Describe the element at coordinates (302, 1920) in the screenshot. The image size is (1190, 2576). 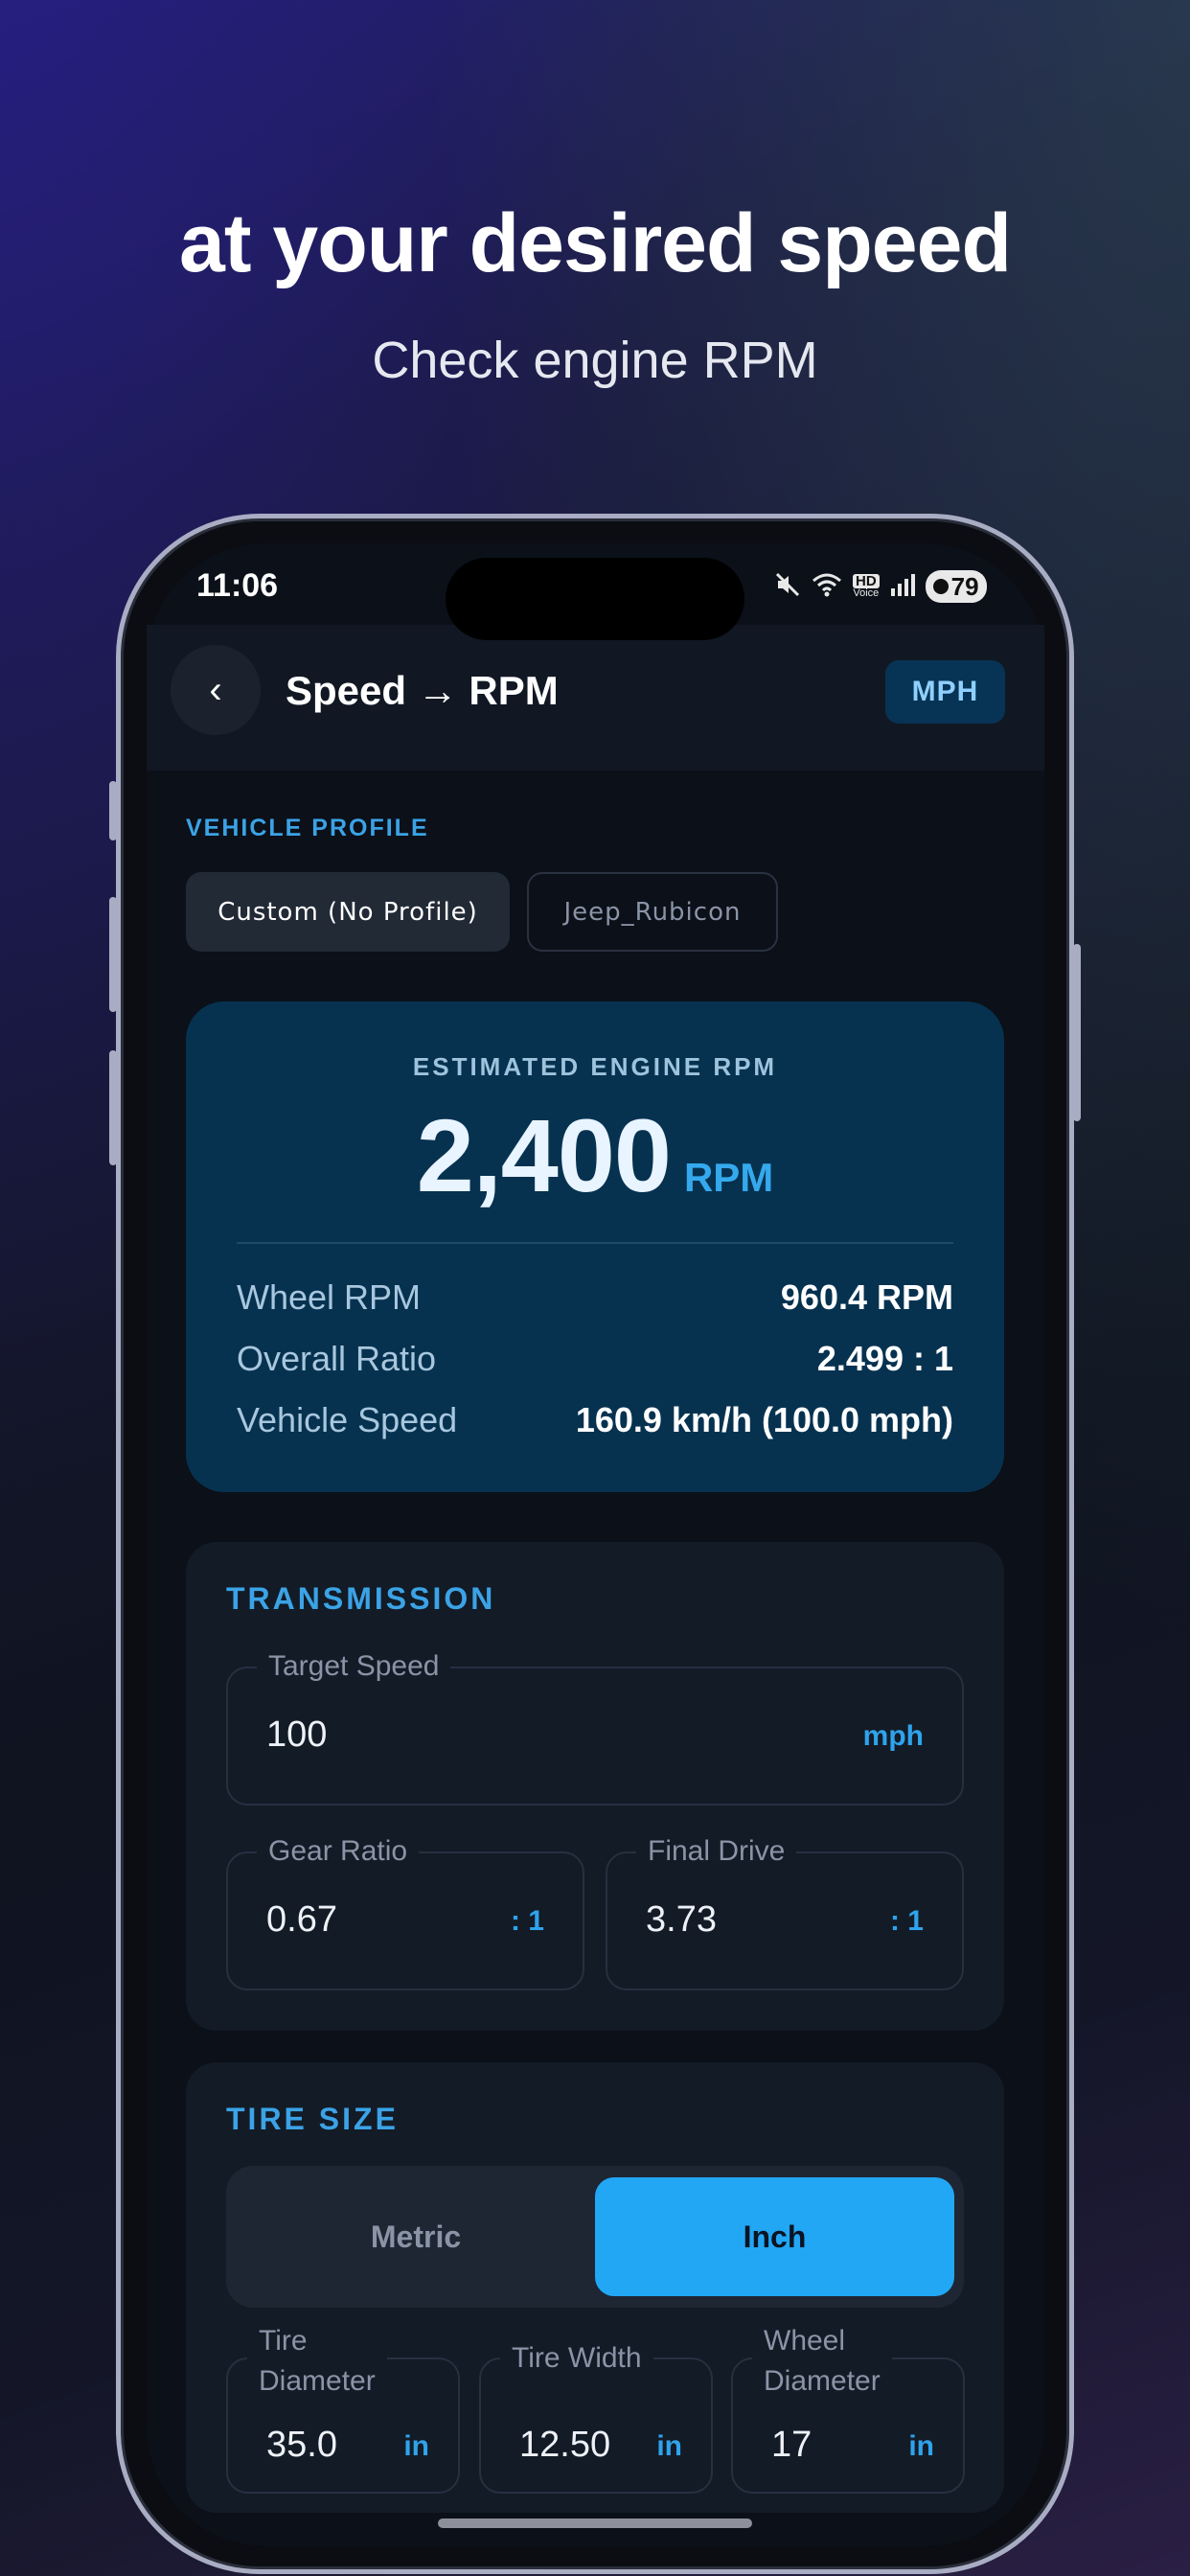
I see `gear-ratio-input: 0.67` at that location.